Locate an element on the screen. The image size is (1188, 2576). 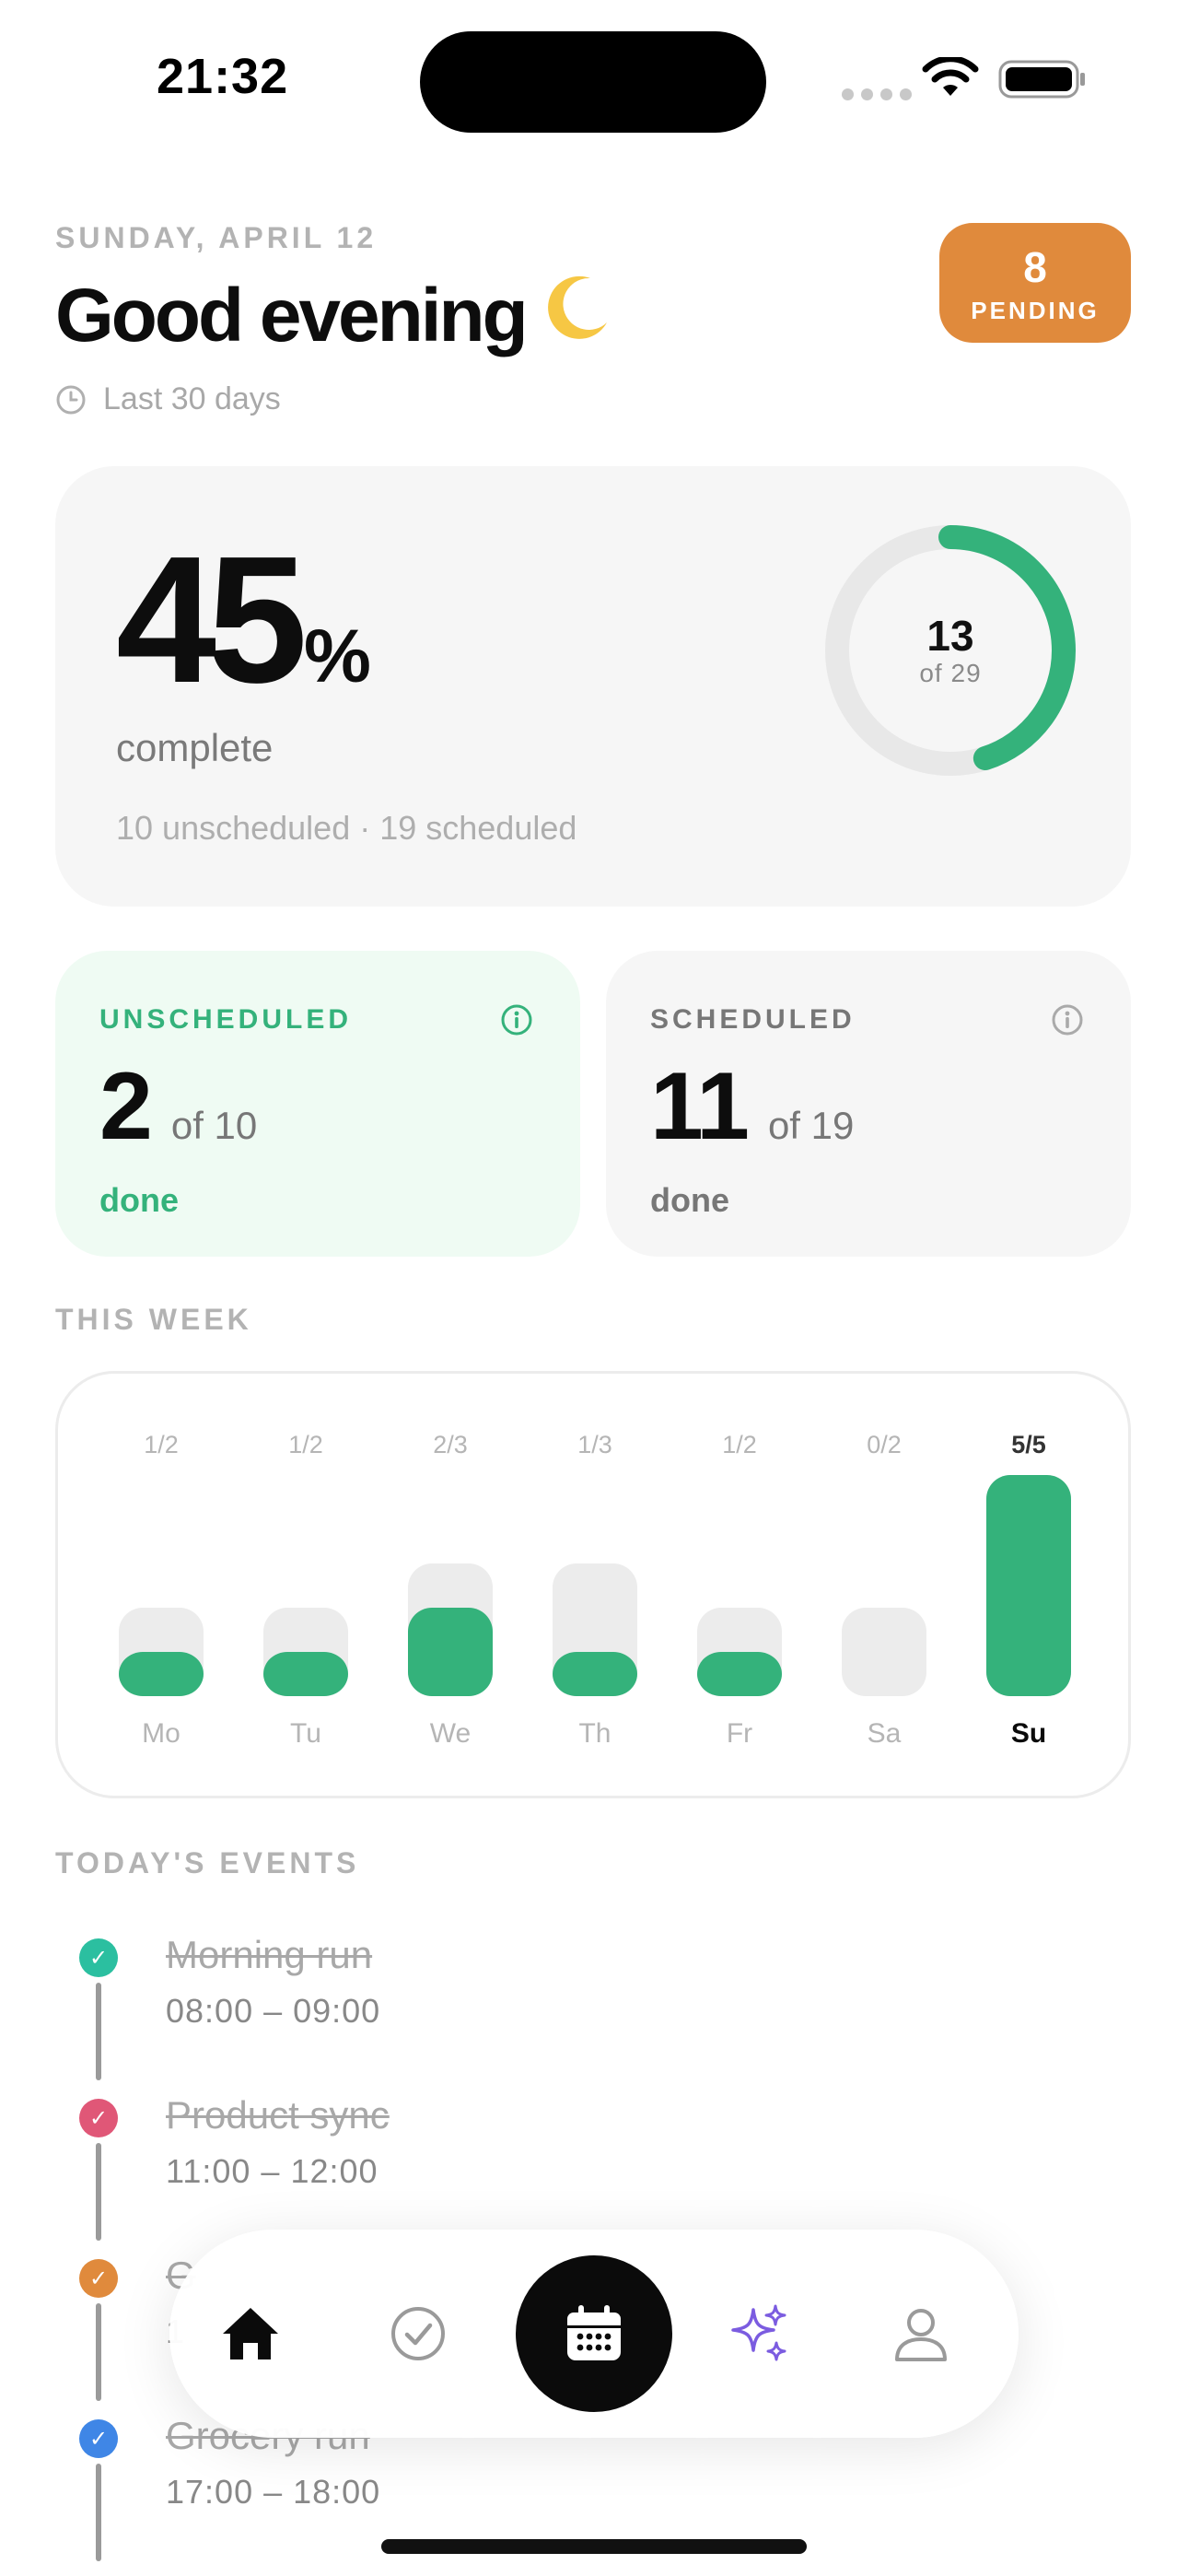
date-range-selector: Last 30 days is located at coordinates (168, 399).